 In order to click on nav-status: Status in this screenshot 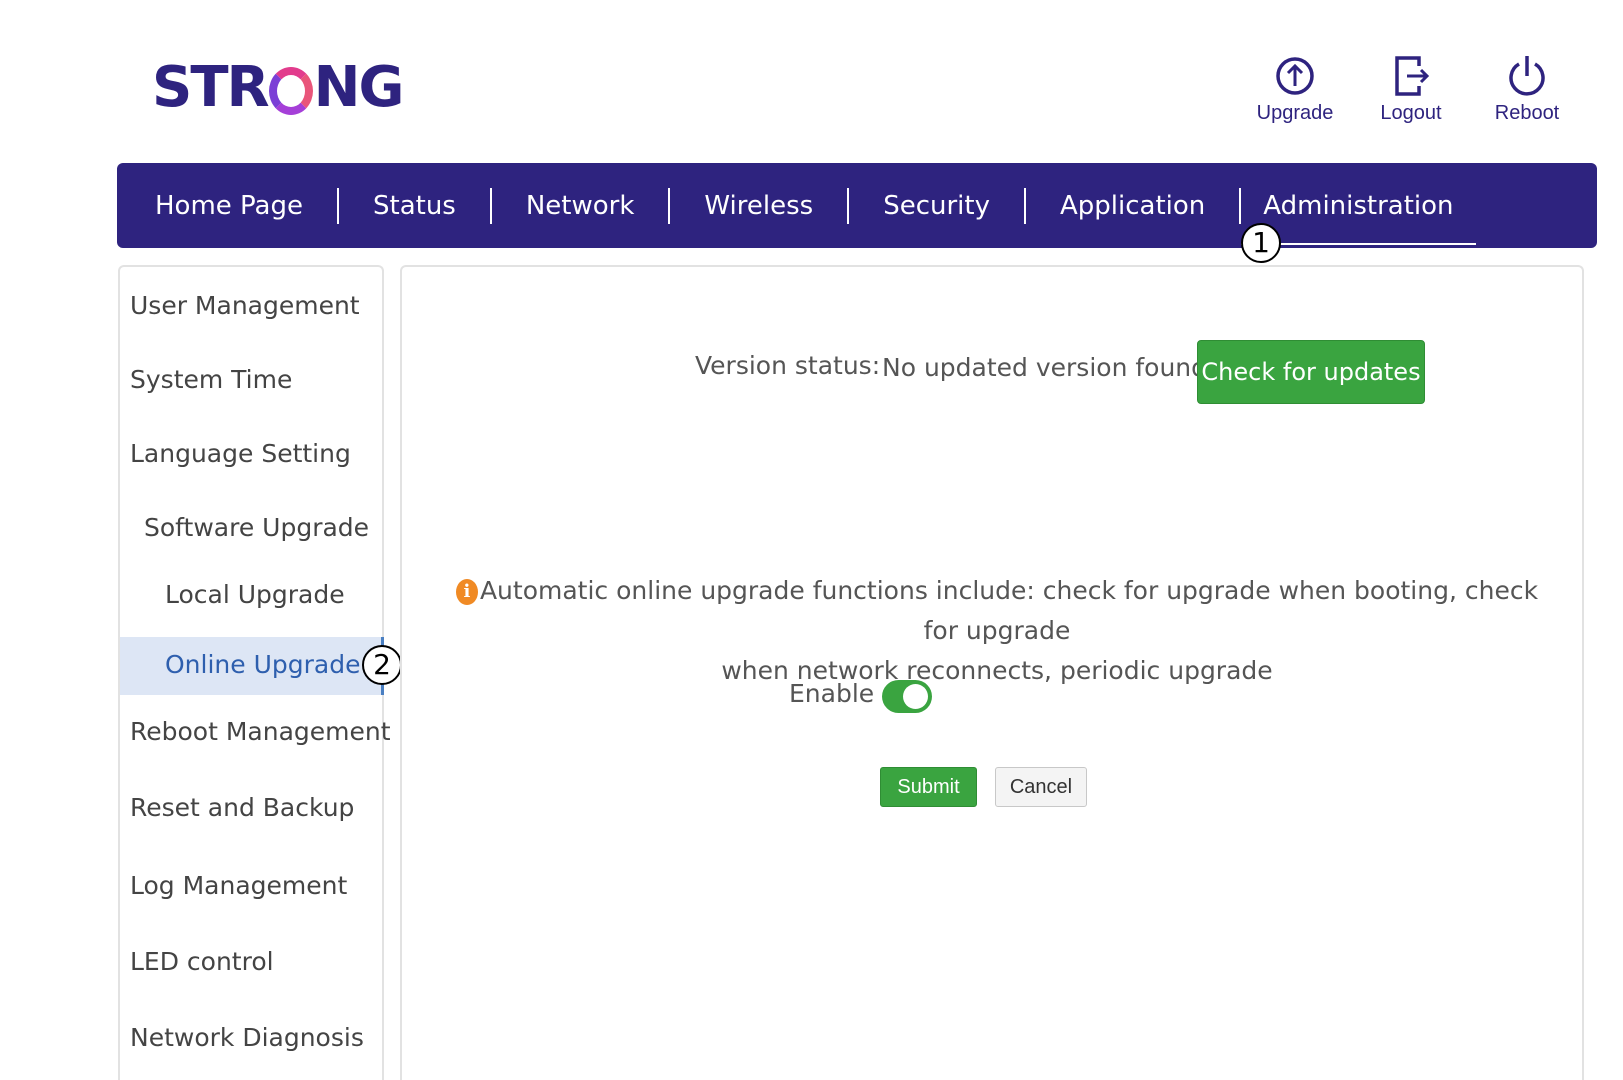, I will do `click(414, 206)`.